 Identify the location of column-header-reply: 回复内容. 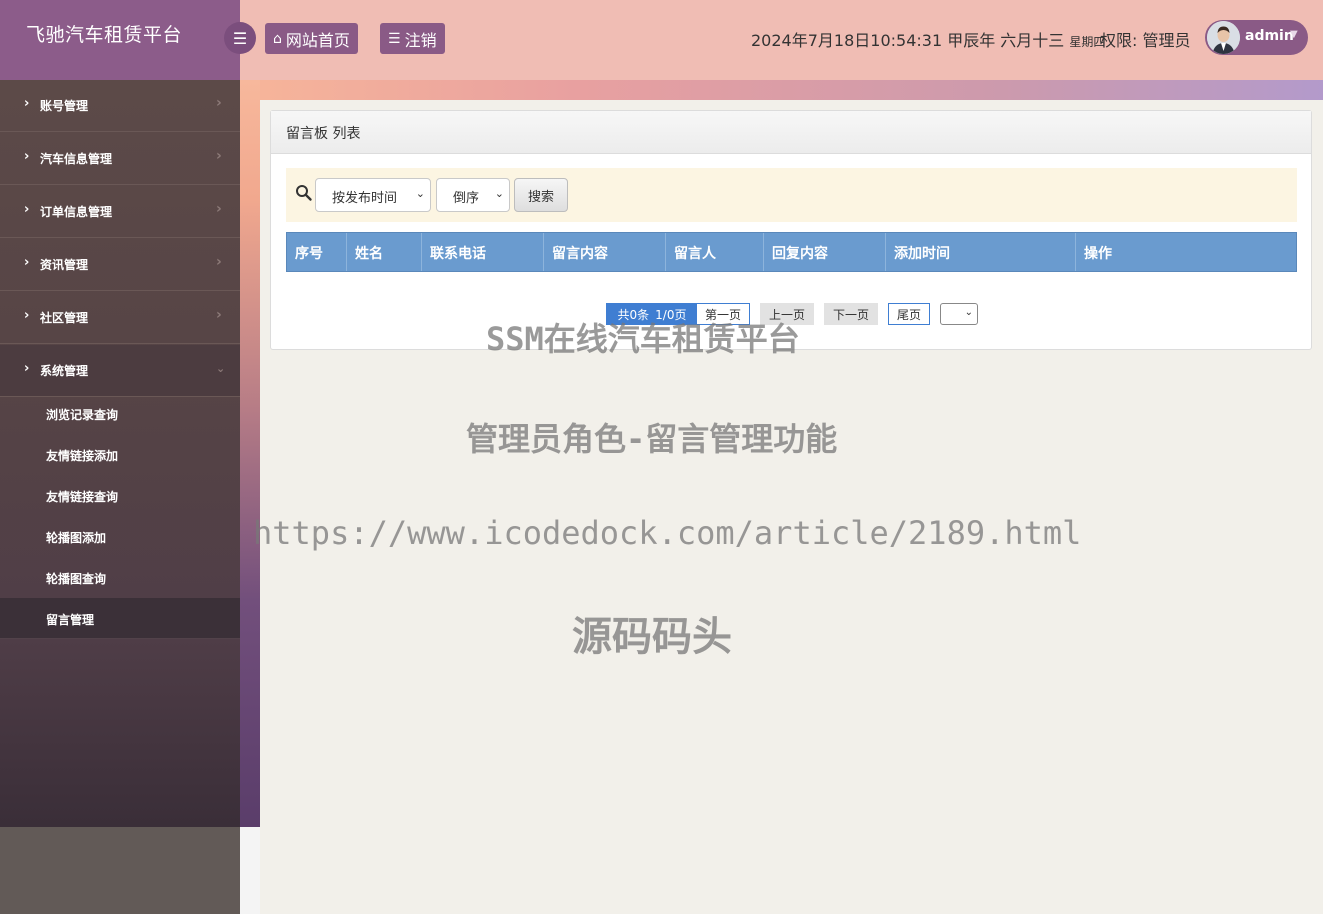
(825, 252).